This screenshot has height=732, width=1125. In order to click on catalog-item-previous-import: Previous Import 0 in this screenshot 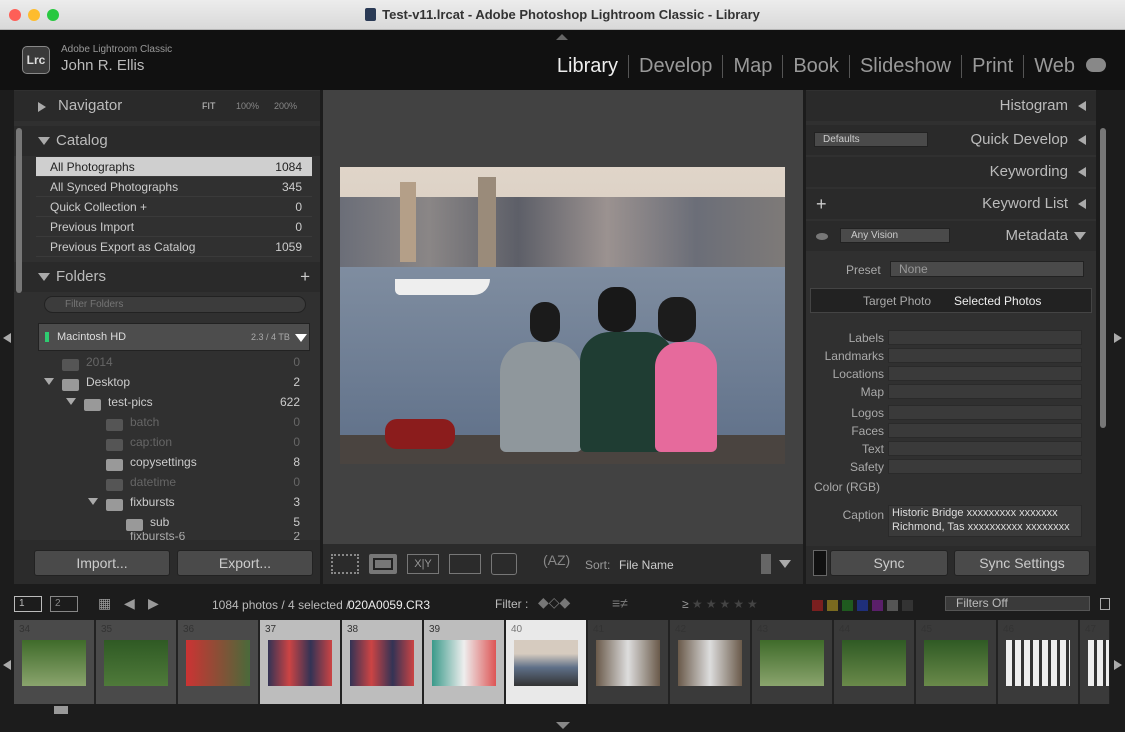, I will do `click(174, 227)`.